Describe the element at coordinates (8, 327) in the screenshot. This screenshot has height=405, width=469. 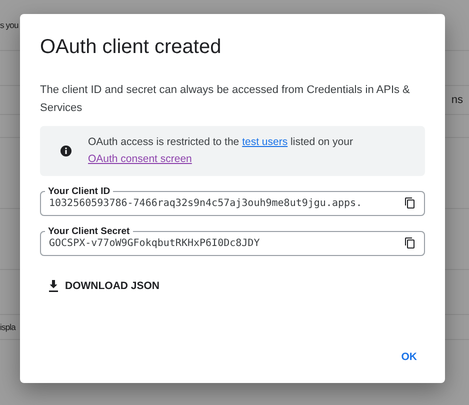
I see `background-text: ispla` at that location.